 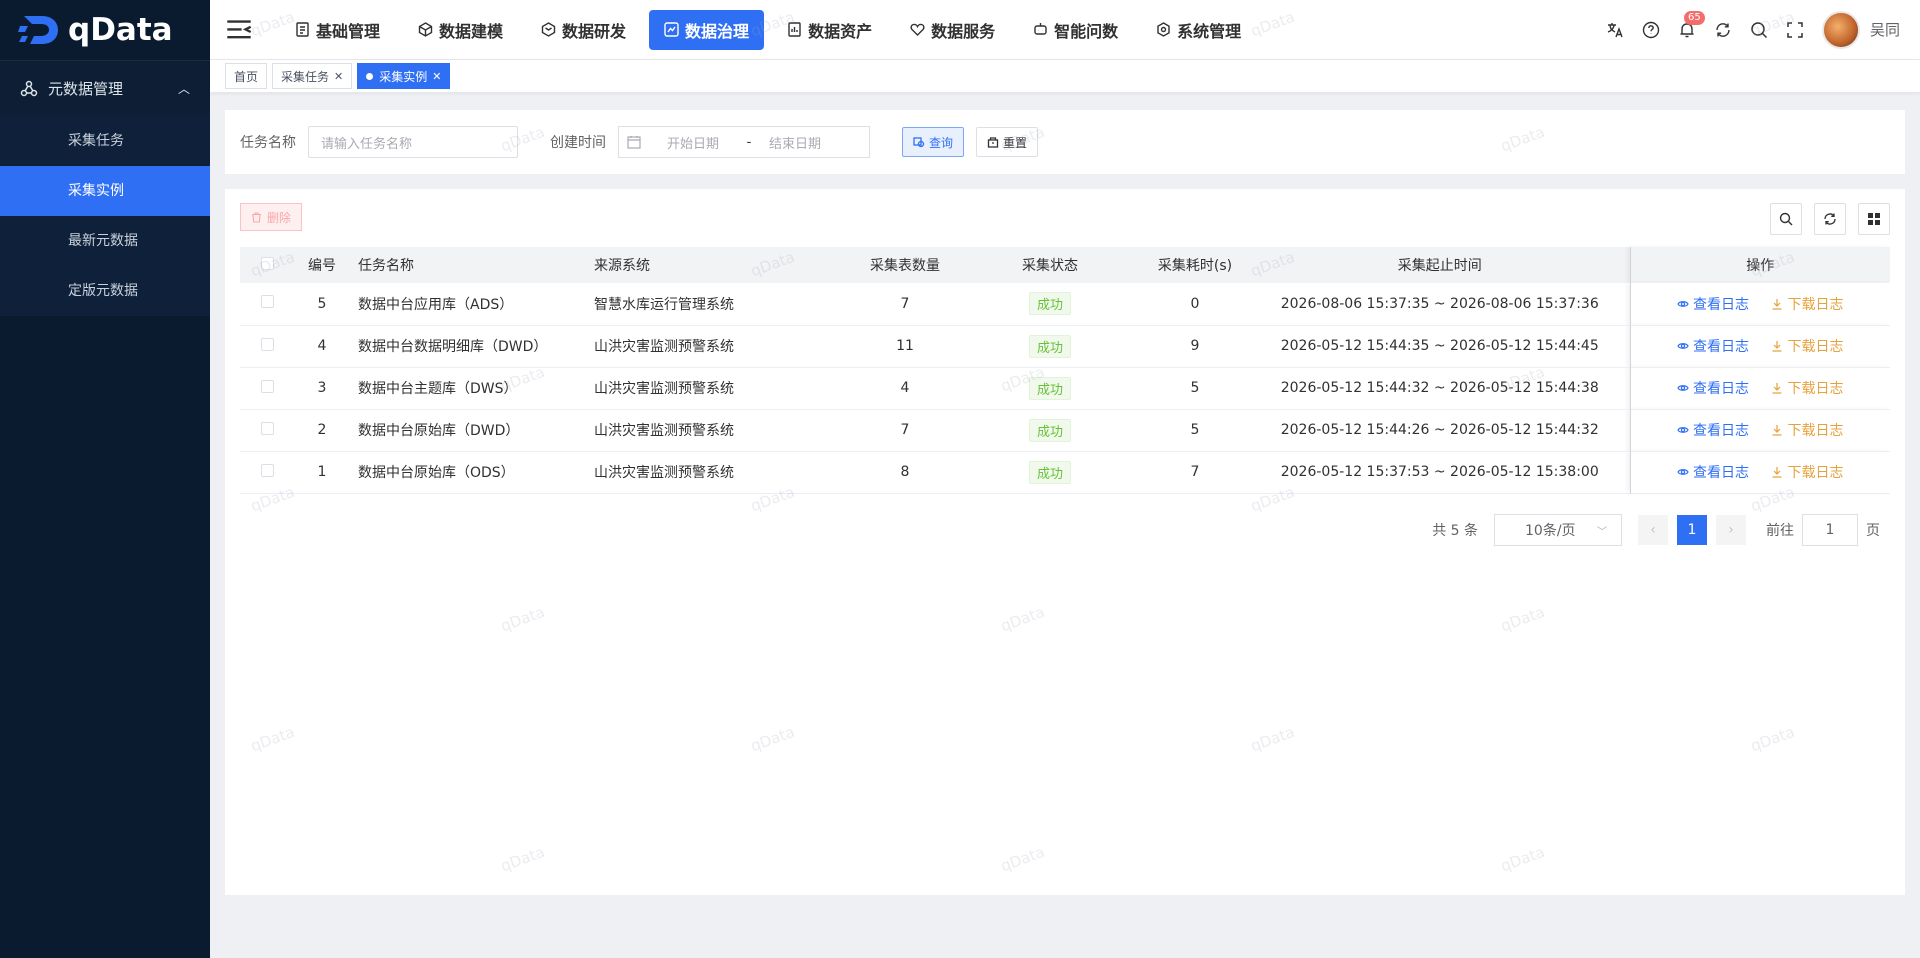 I want to click on prev-page-button: ‹, so click(x=1653, y=530).